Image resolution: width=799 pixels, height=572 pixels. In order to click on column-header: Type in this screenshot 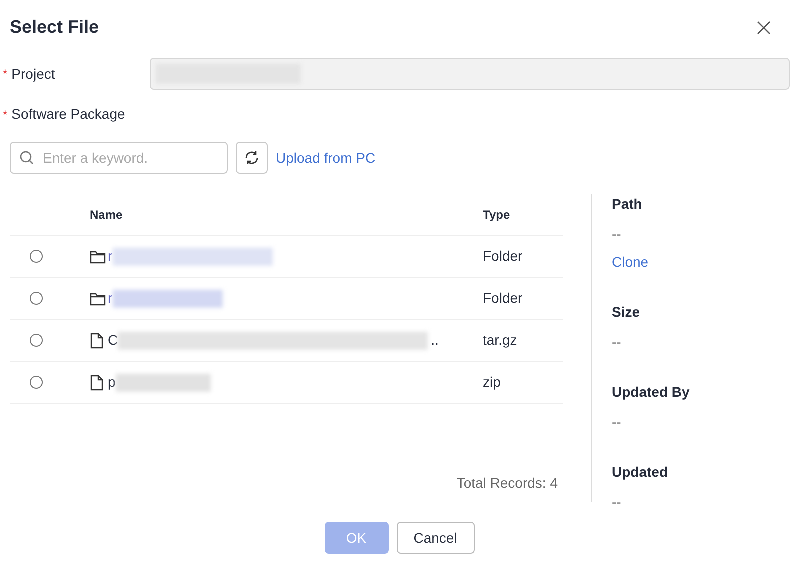, I will do `click(496, 215)`.